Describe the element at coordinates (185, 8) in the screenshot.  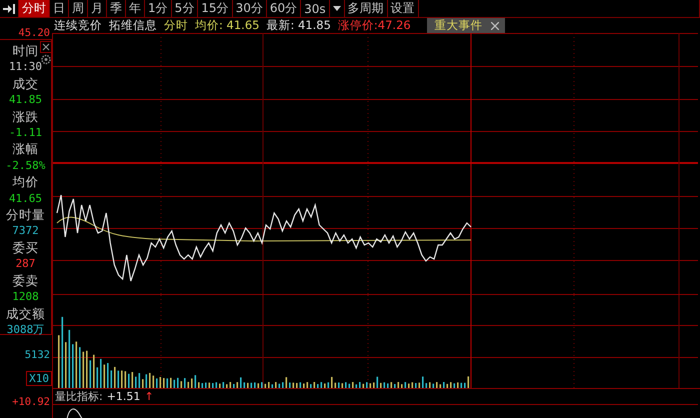
I see `period-tab: 5分` at that location.